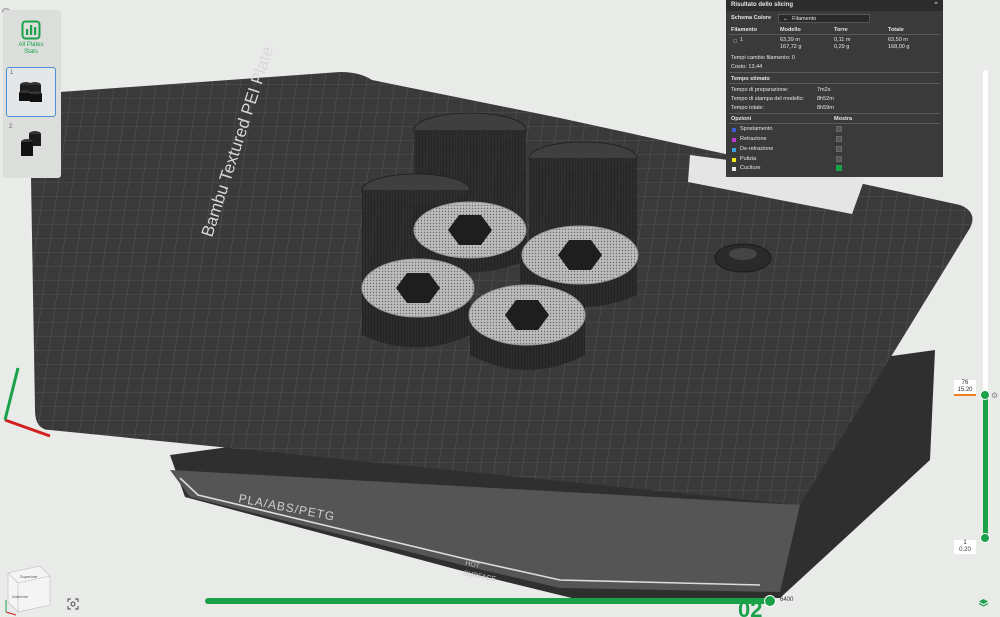  What do you see at coordinates (763, 58) in the screenshot?
I see `filament-changes: Tempi cambio filamento: 0` at bounding box center [763, 58].